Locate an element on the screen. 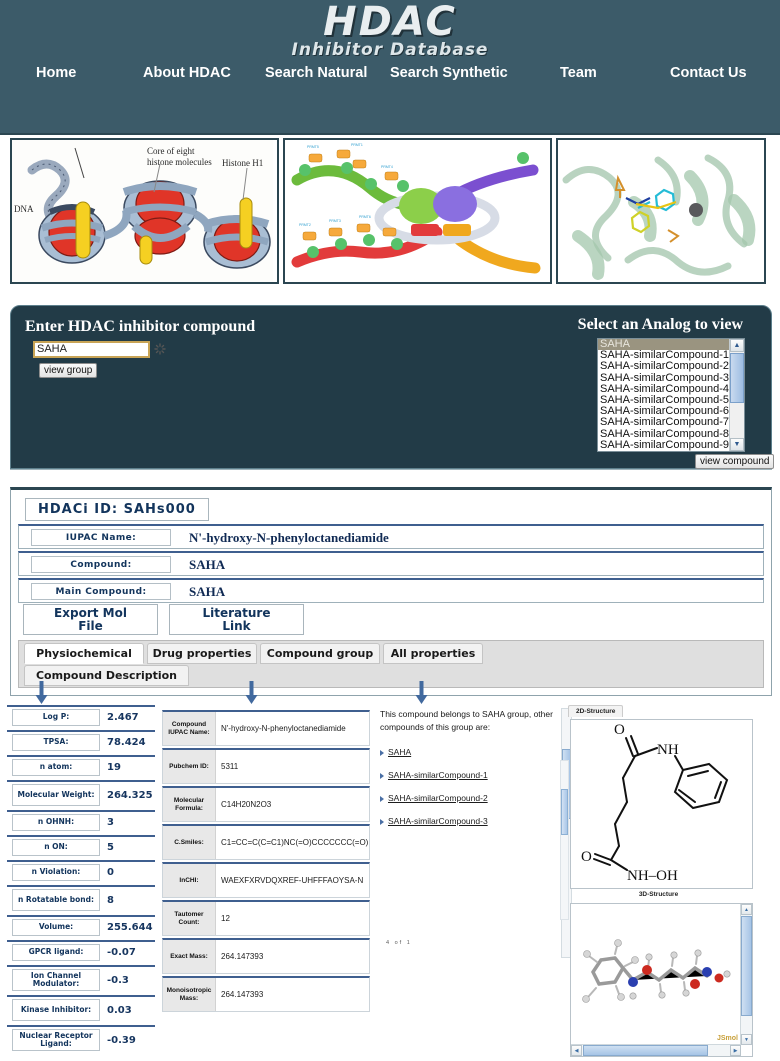  logo-title: HDAC is located at coordinates (390, 22).